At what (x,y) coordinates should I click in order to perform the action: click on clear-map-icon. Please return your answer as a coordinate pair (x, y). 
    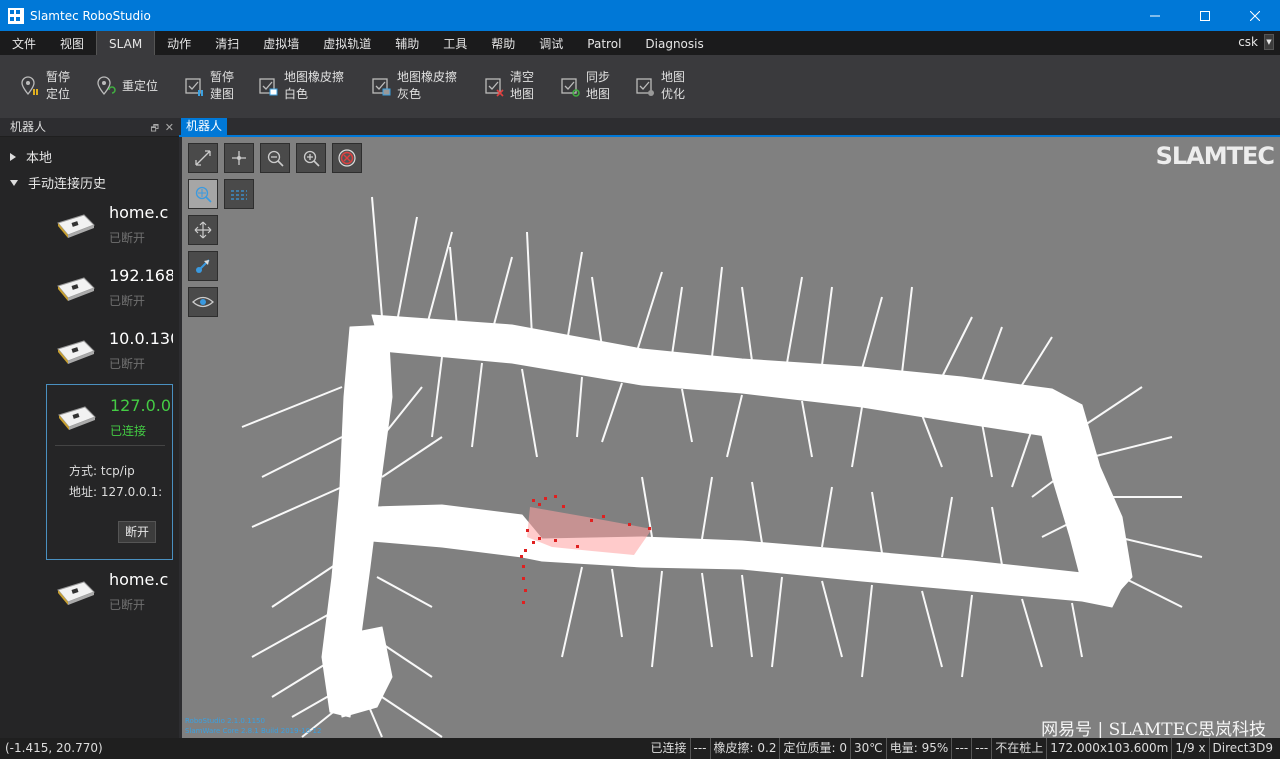
    Looking at the image, I should click on (494, 87).